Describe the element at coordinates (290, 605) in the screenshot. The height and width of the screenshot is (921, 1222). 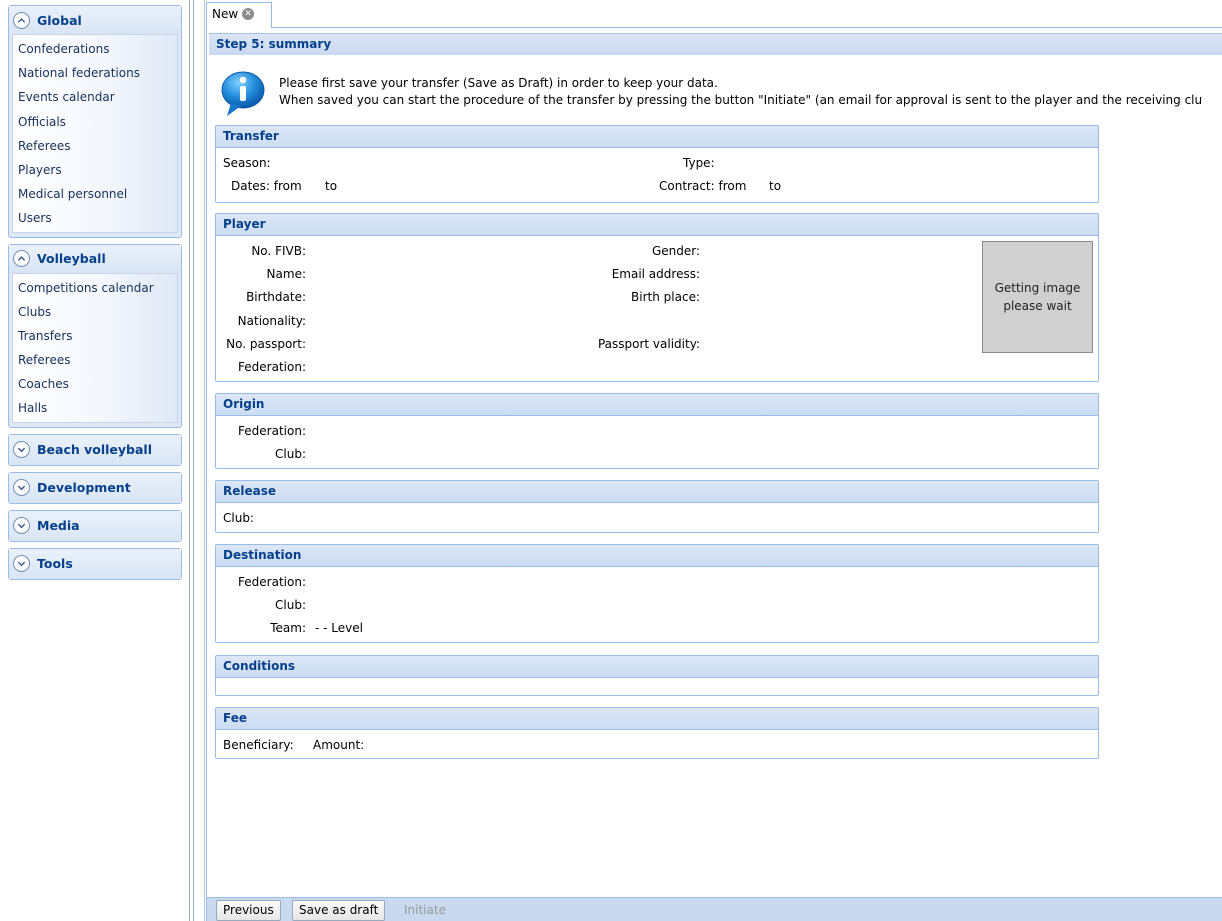
I see `destination-club-label: Club:` at that location.